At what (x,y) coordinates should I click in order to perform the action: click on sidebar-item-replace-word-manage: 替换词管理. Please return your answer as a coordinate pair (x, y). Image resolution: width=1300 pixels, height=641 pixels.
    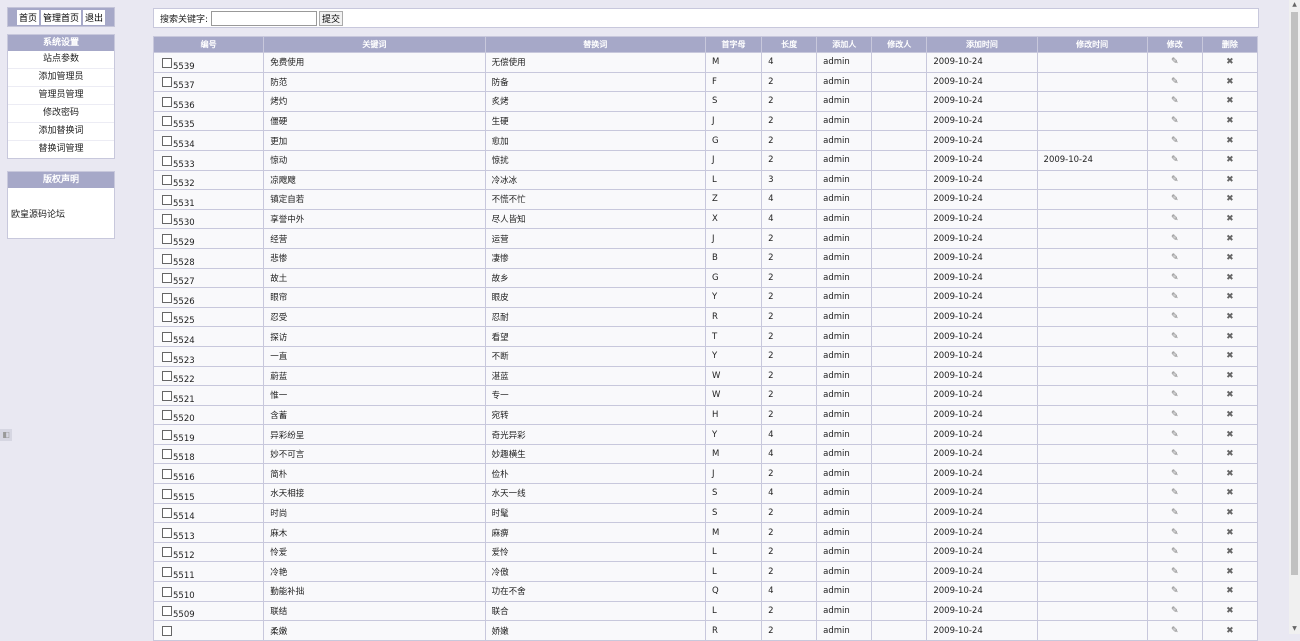
    Looking at the image, I should click on (61, 149).